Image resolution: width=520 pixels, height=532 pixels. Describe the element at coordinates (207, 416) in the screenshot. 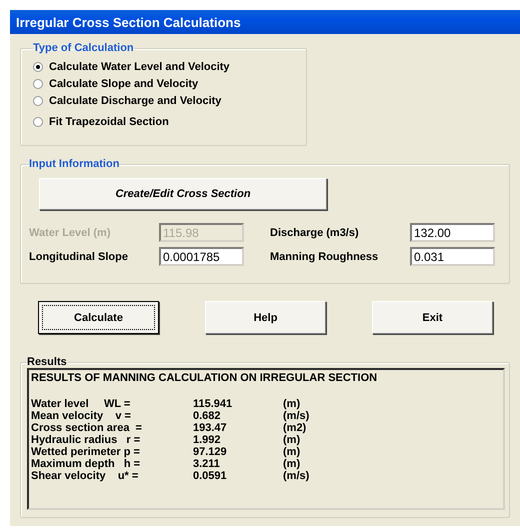

I see `result-value: 0.682` at that location.